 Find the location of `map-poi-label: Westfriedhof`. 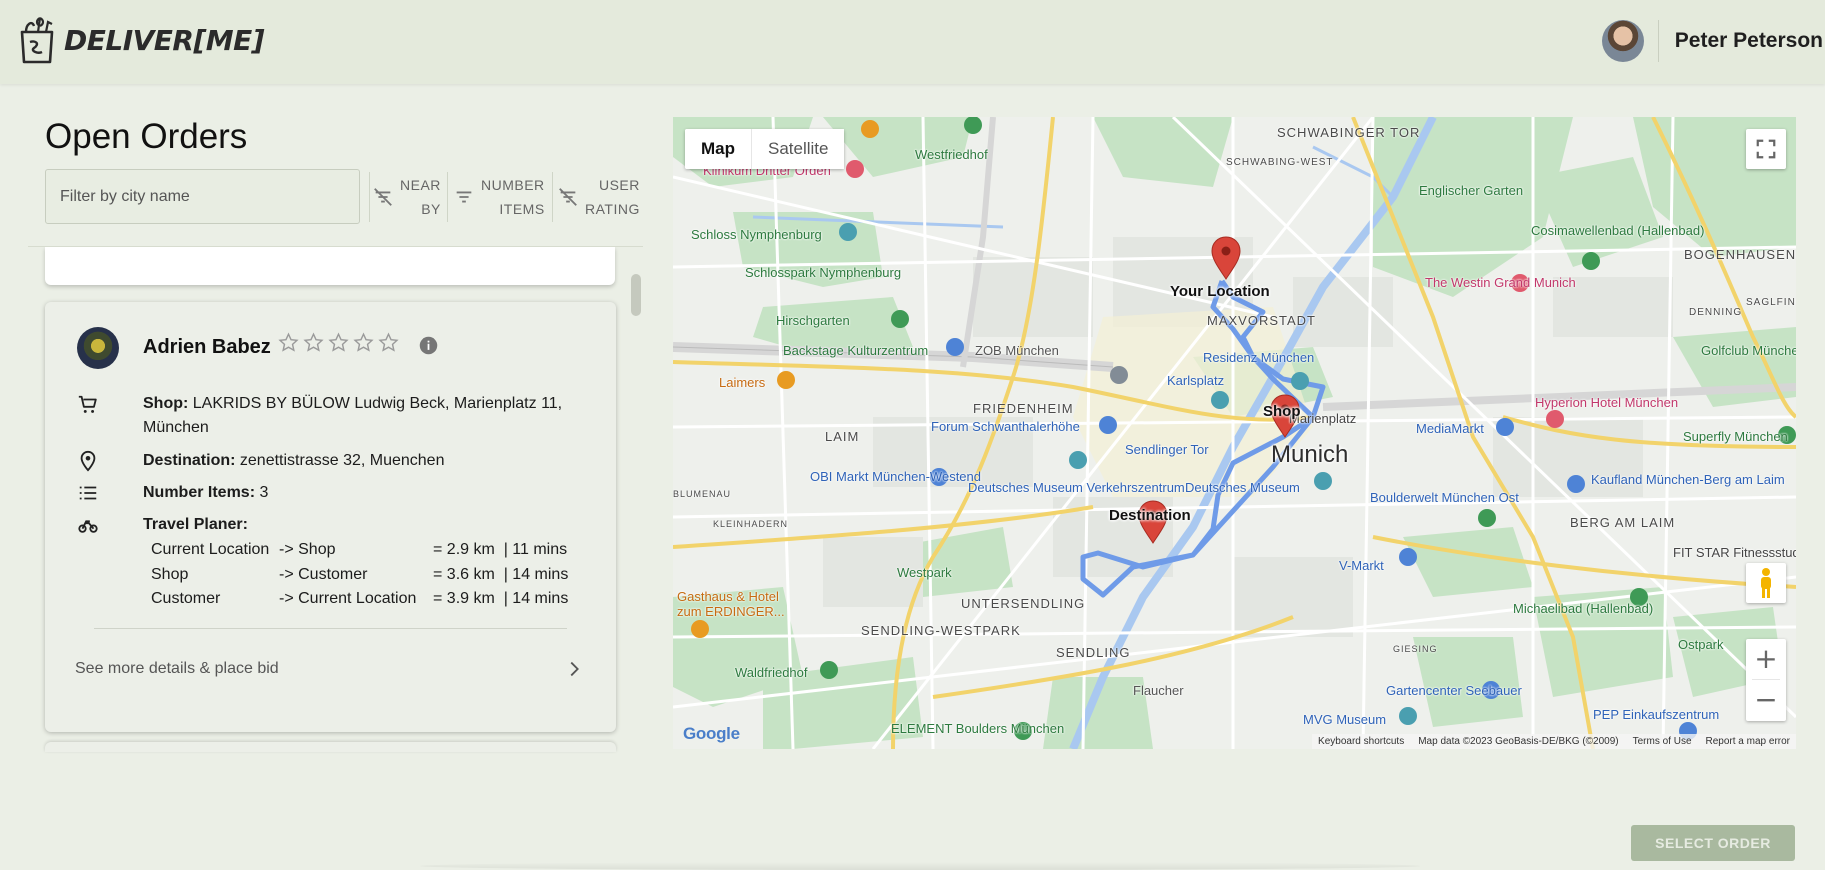

map-poi-label: Westfriedhof is located at coordinates (951, 154).